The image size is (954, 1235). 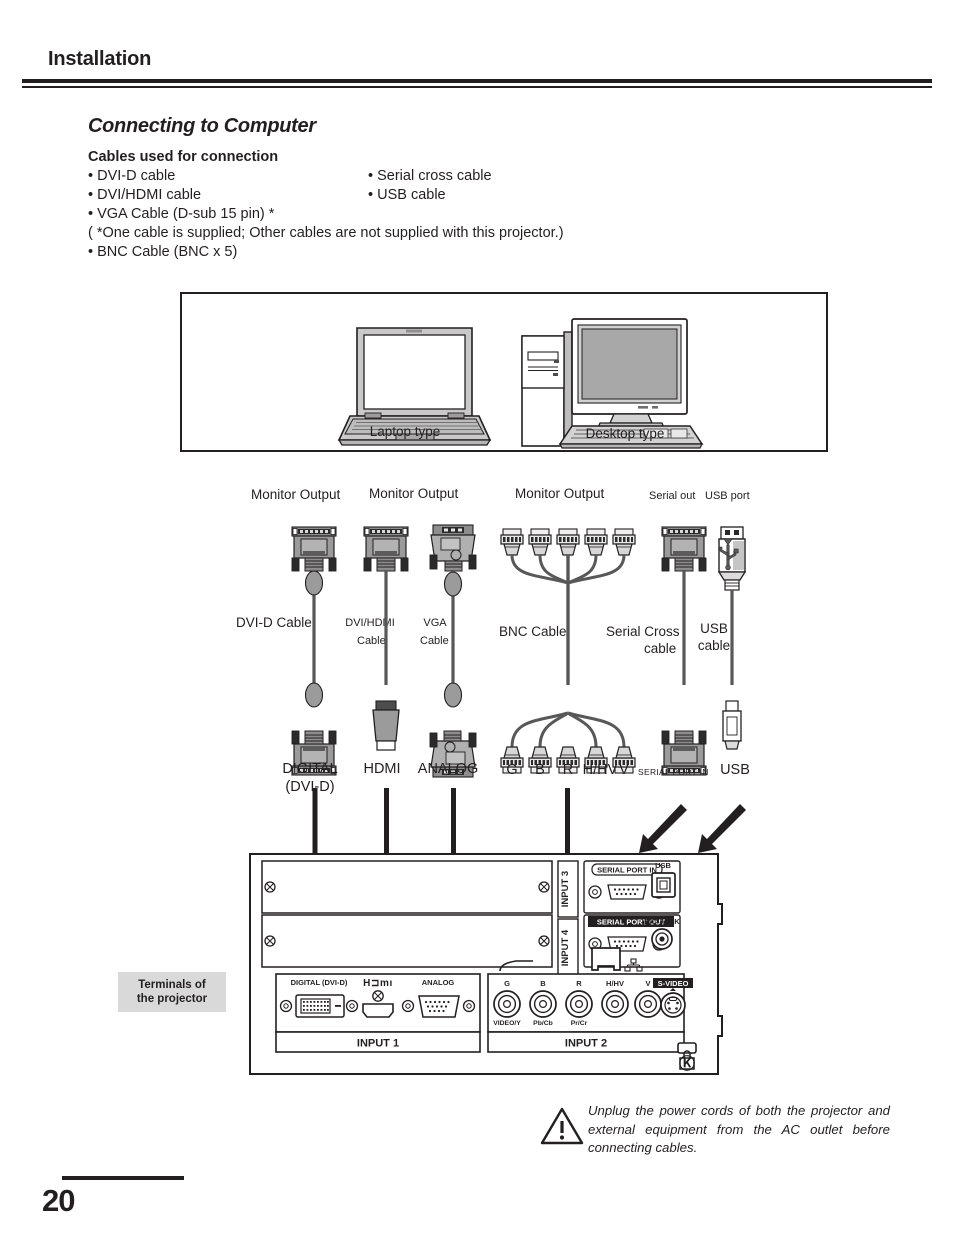 I want to click on terminals-of-projector-callout: Terminals of the projector, so click(x=172, y=992).